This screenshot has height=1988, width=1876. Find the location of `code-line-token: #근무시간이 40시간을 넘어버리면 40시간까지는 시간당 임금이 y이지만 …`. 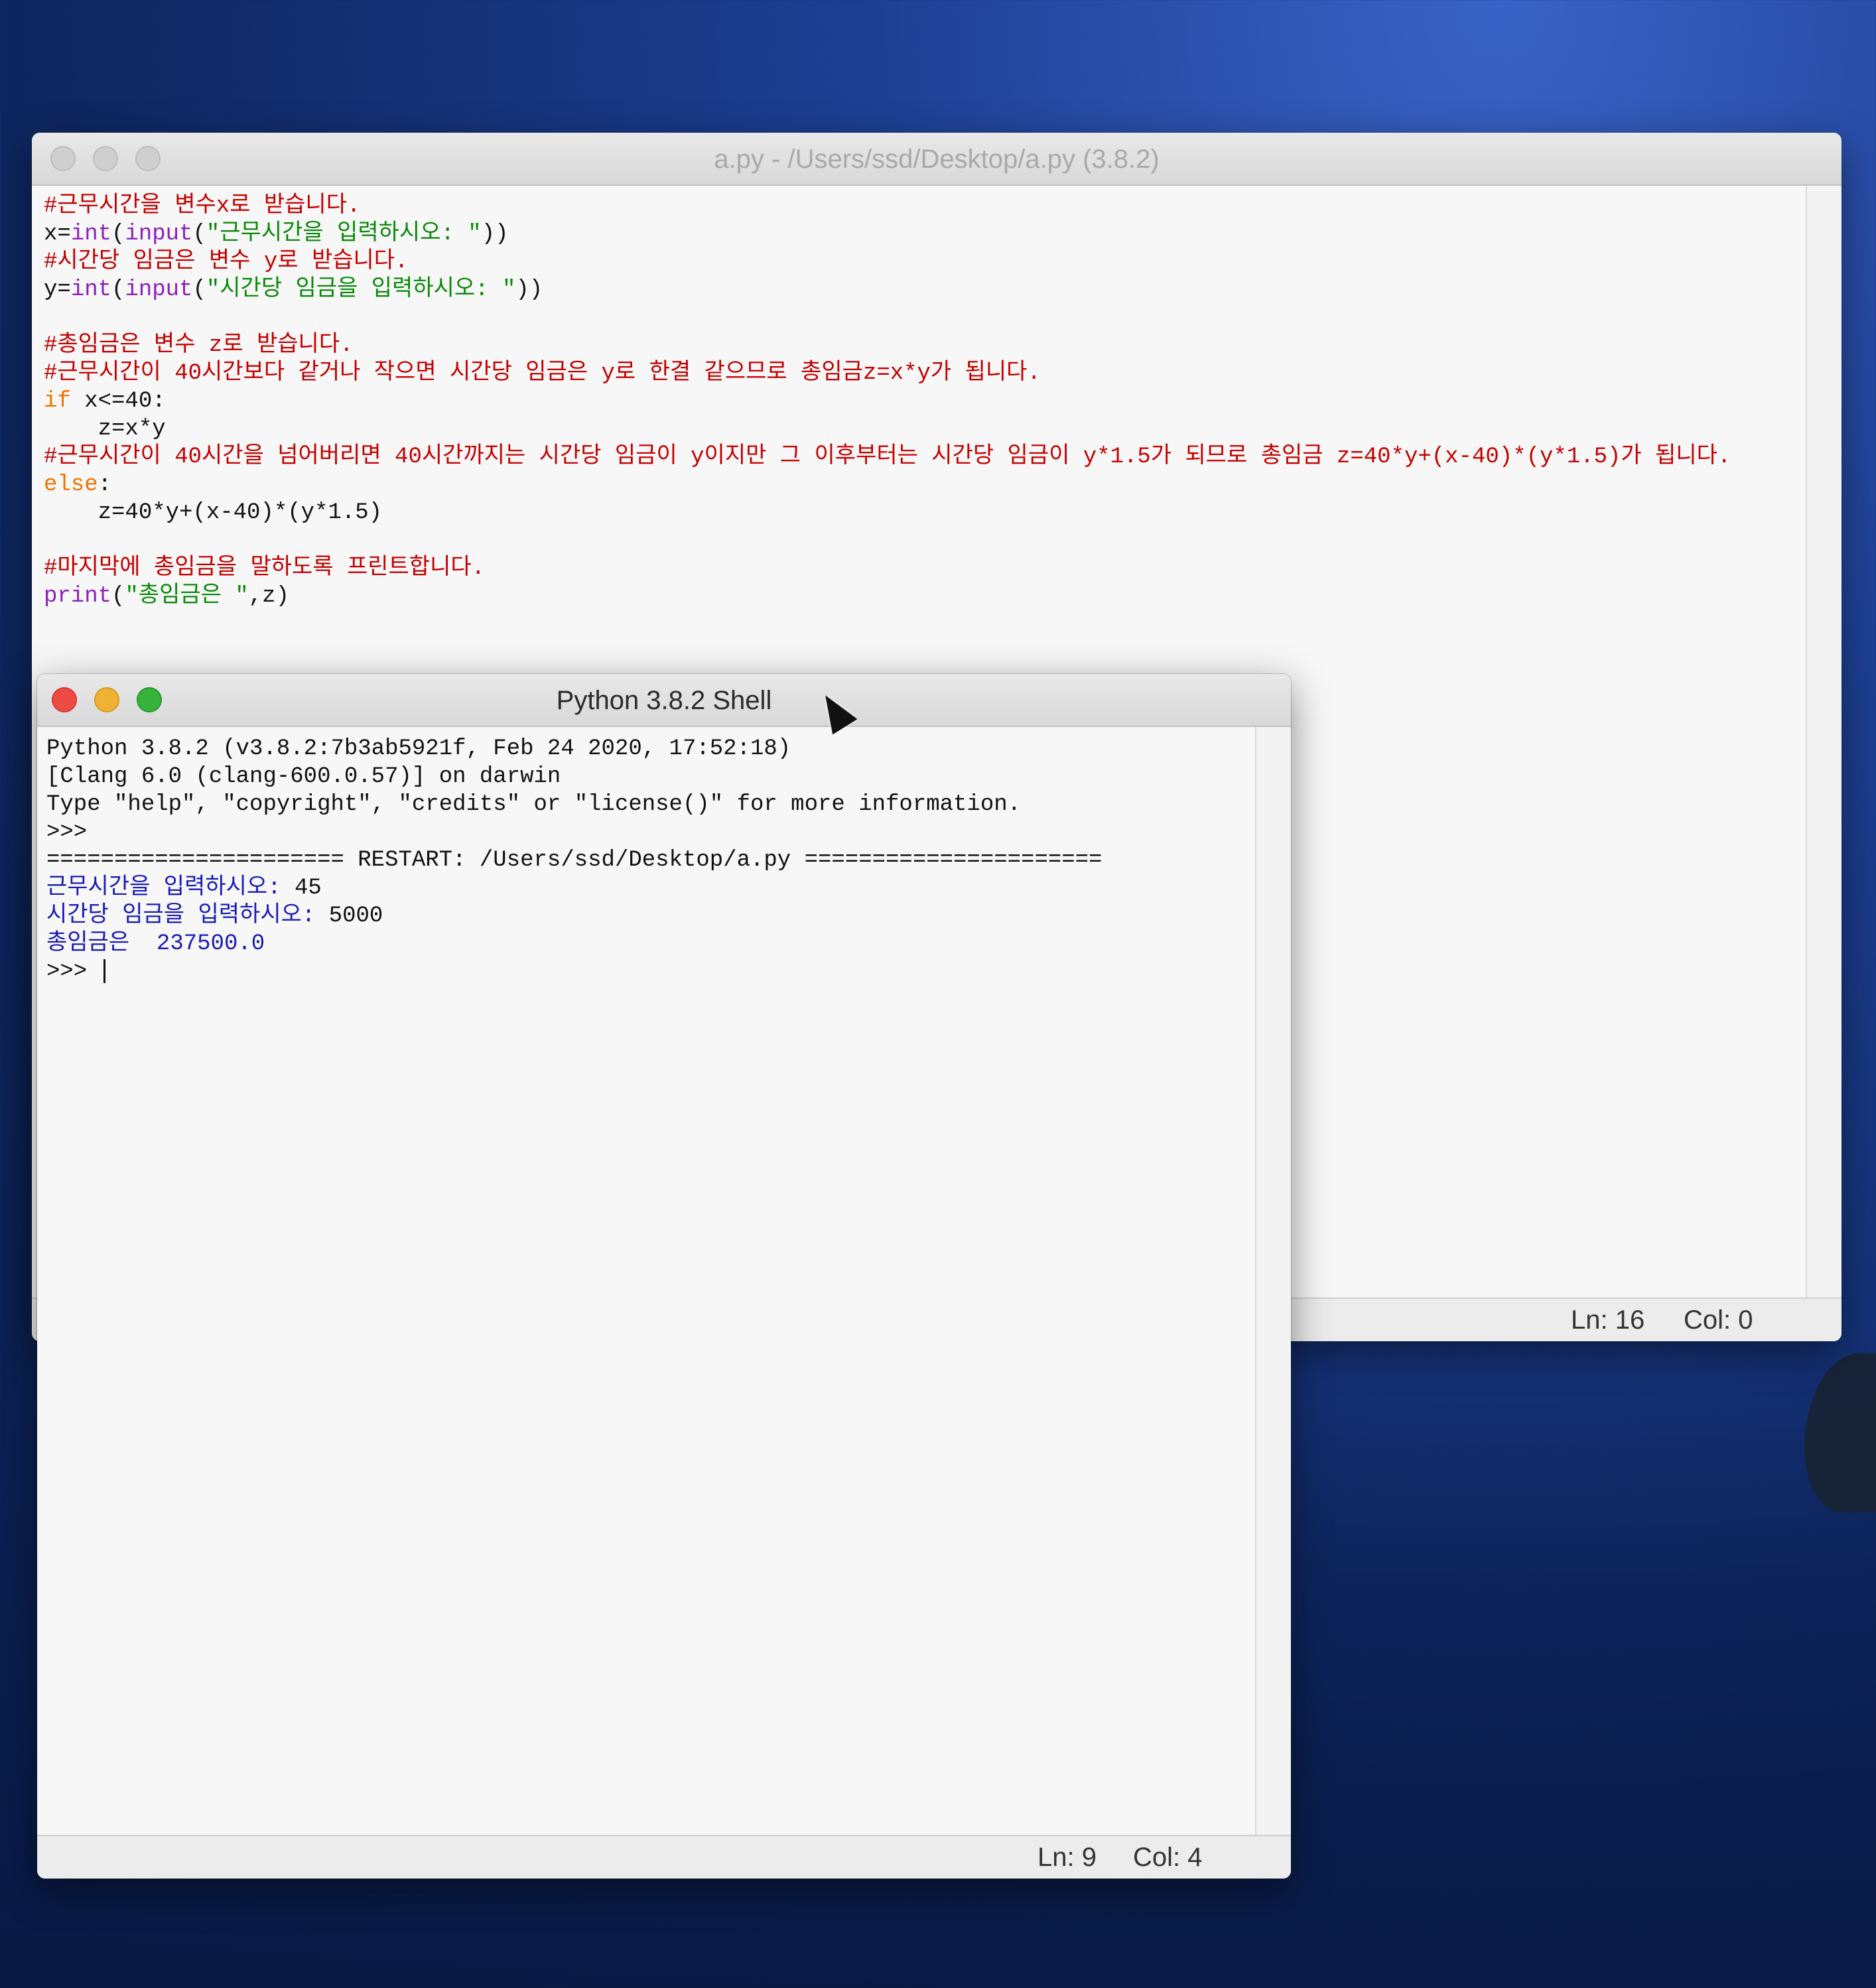

code-line-token: #근무시간이 40시간을 넘어버리면 40시간까지는 시간당 임금이 y이지만 … is located at coordinates (887, 457).